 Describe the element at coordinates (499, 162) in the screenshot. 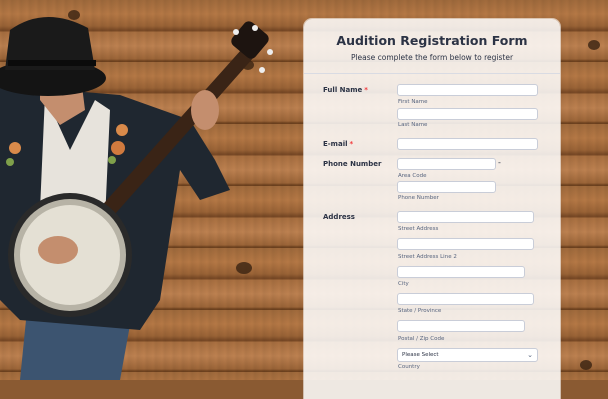

I see `phone-dash: -` at that location.